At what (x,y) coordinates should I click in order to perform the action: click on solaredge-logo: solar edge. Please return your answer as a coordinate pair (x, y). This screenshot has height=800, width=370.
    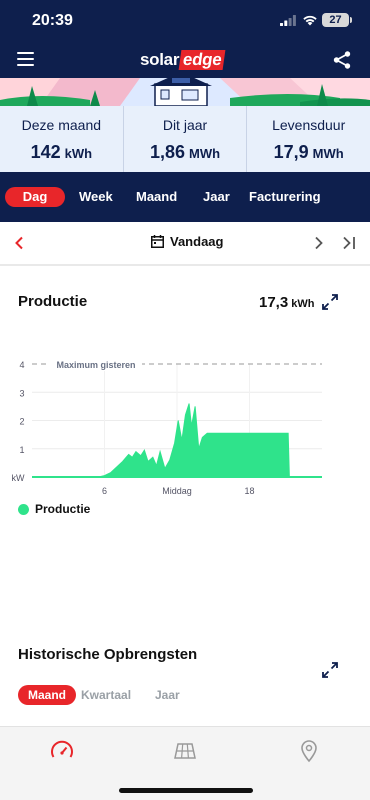
    Looking at the image, I should click on (183, 60).